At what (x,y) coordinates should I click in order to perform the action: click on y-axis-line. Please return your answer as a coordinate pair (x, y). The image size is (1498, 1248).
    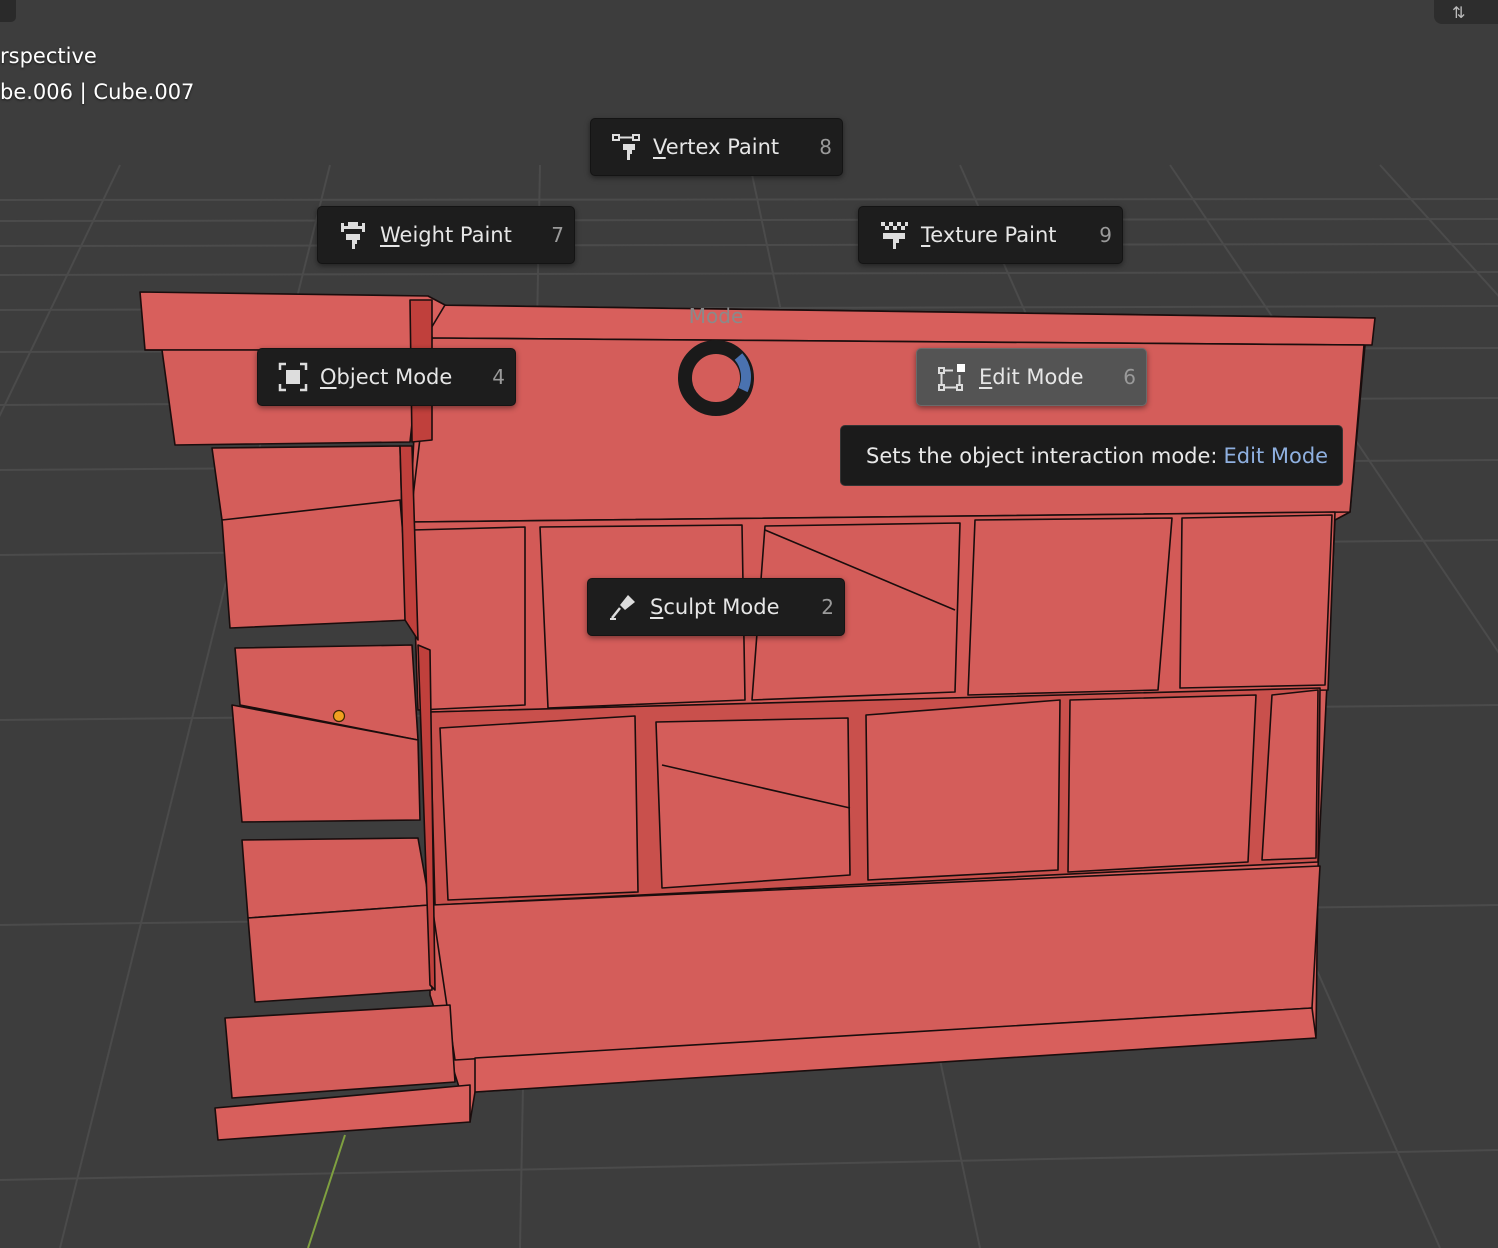
    Looking at the image, I should click on (326, 1191).